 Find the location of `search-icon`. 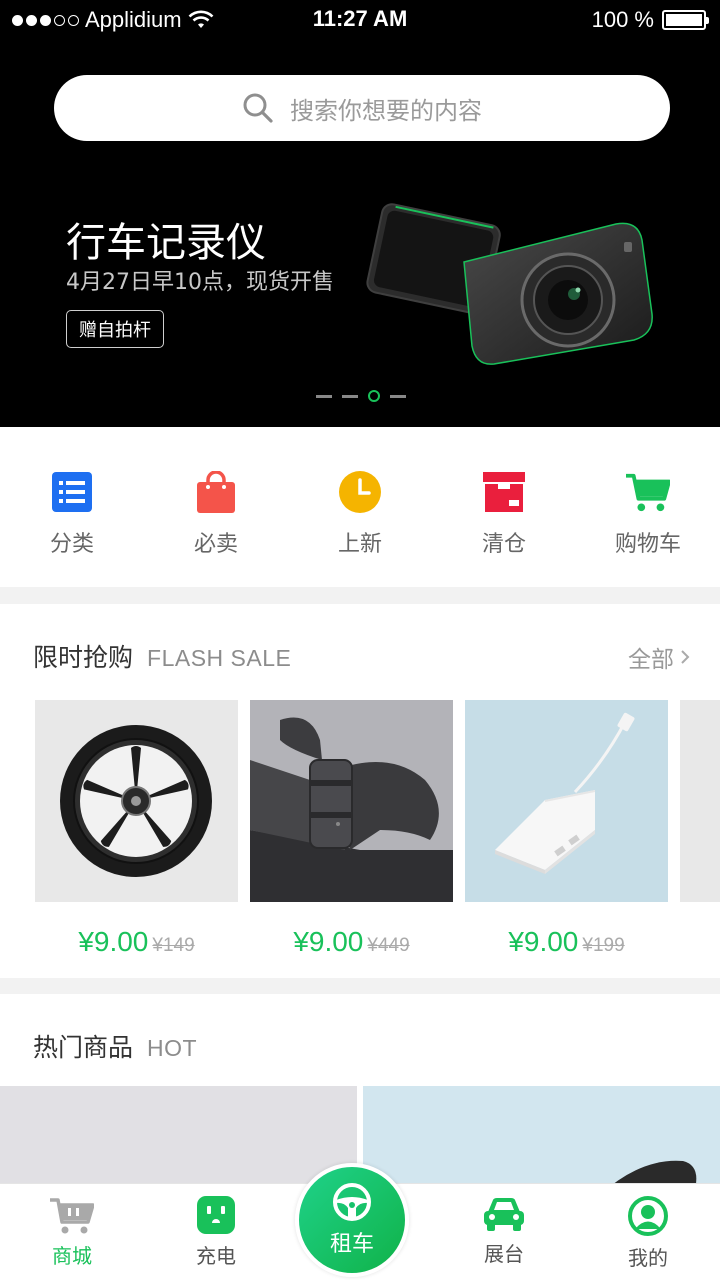

search-icon is located at coordinates (258, 108).